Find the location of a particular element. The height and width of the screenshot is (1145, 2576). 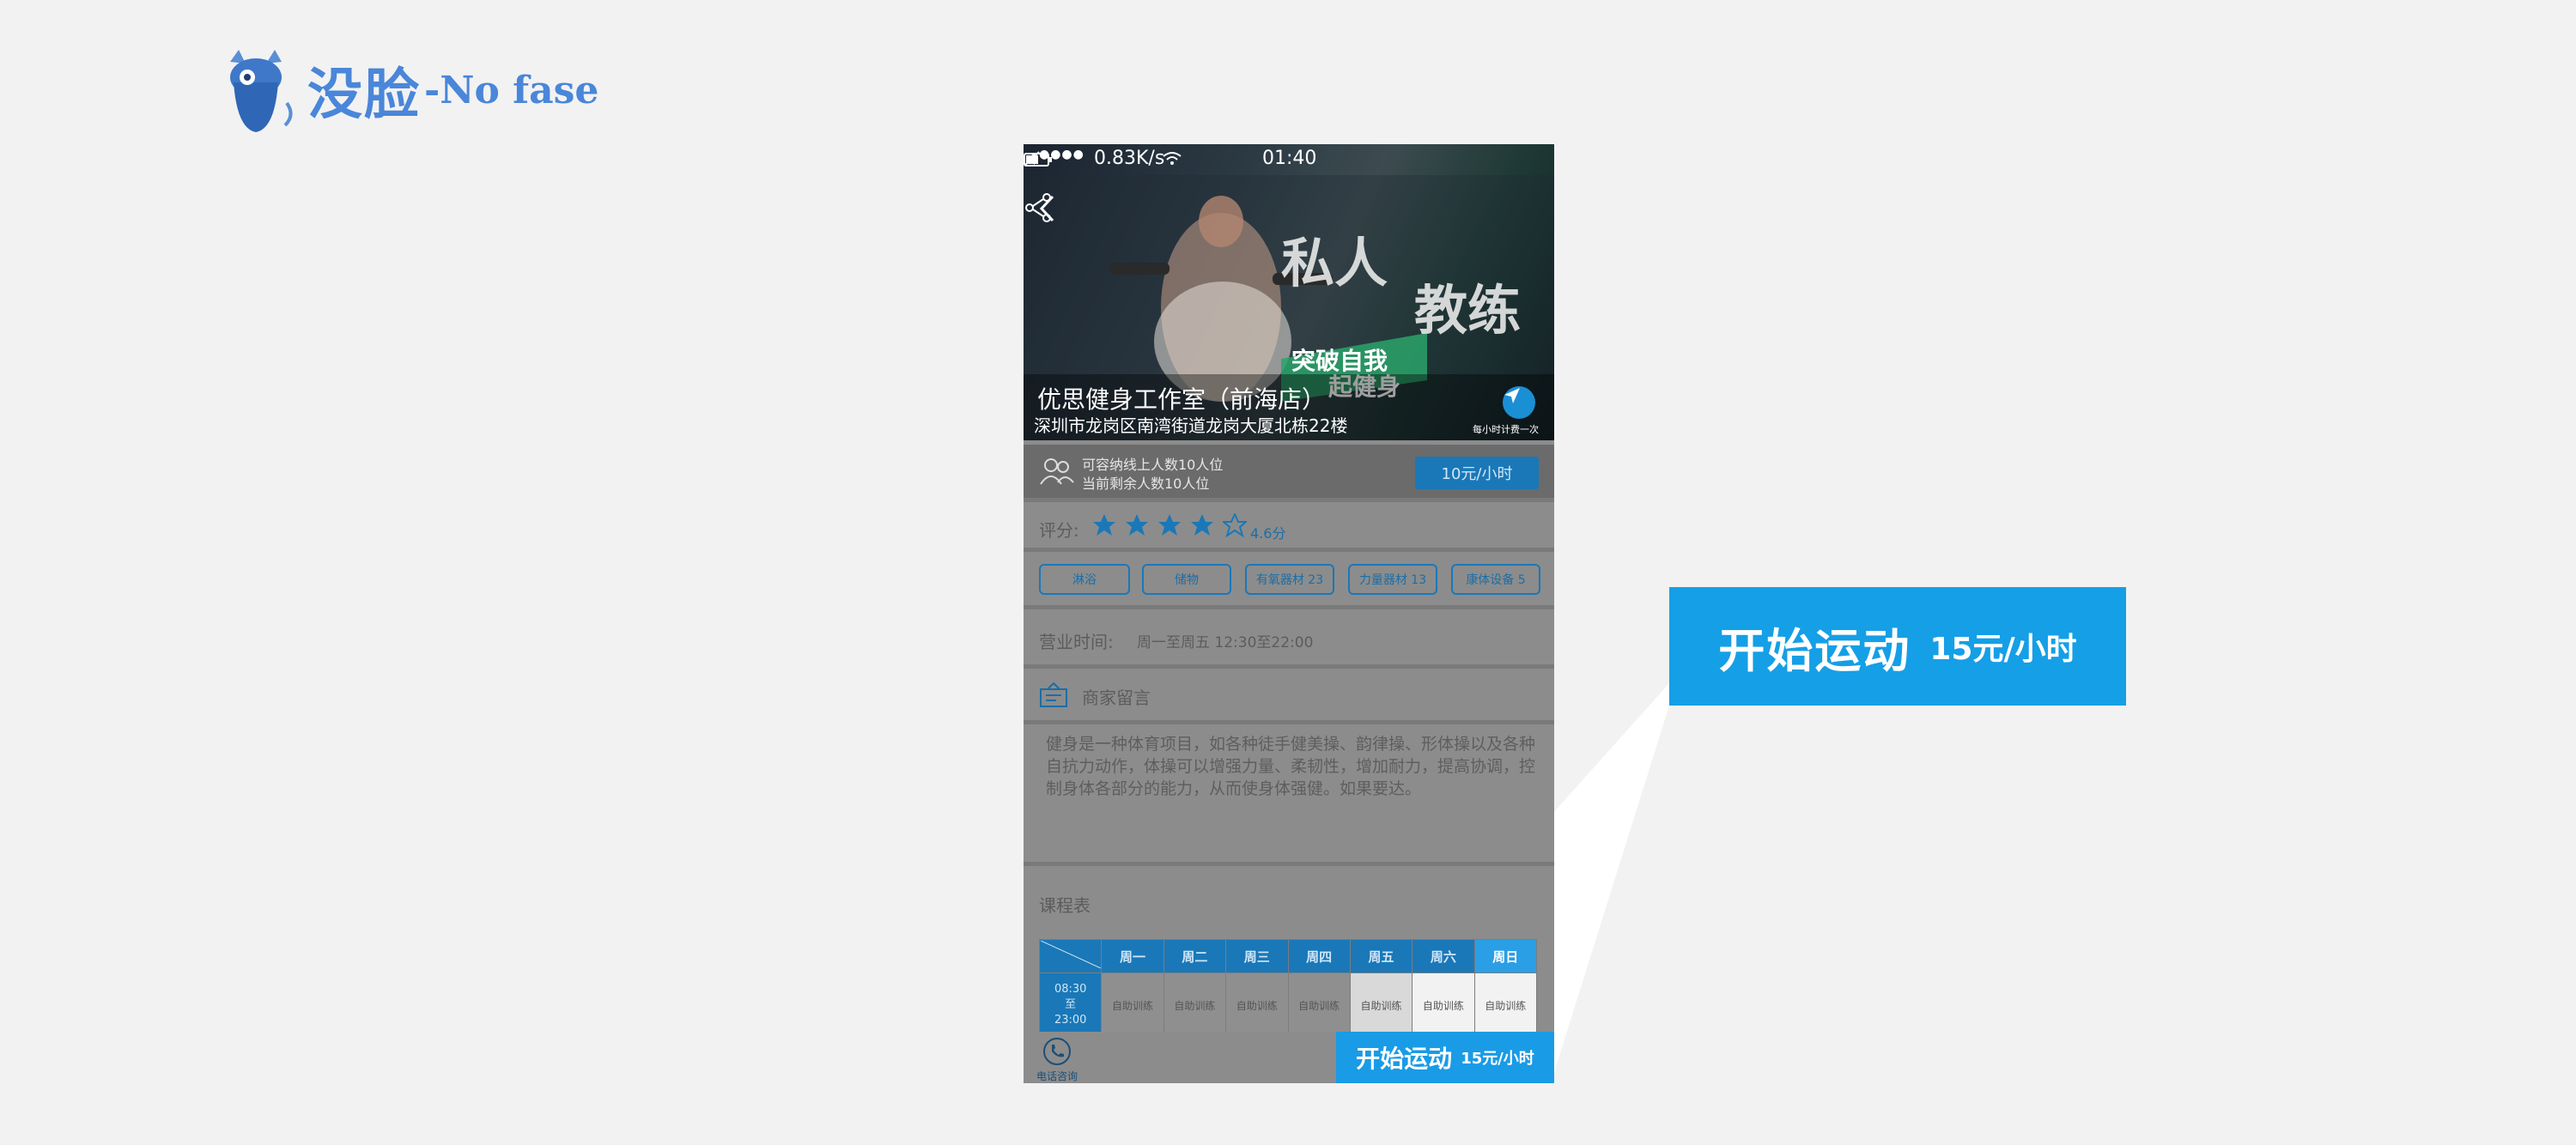

battery-icon is located at coordinates (1038, 160).